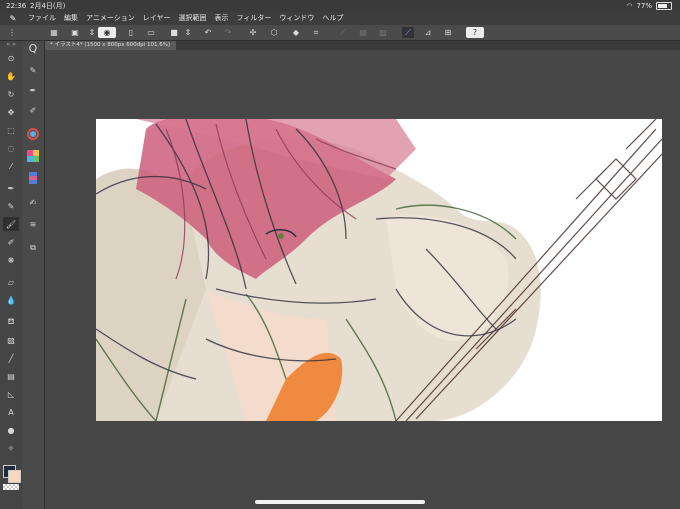 The image size is (680, 509). Describe the element at coordinates (11, 376) in the screenshot. I see `frame-icon: ▤` at that location.